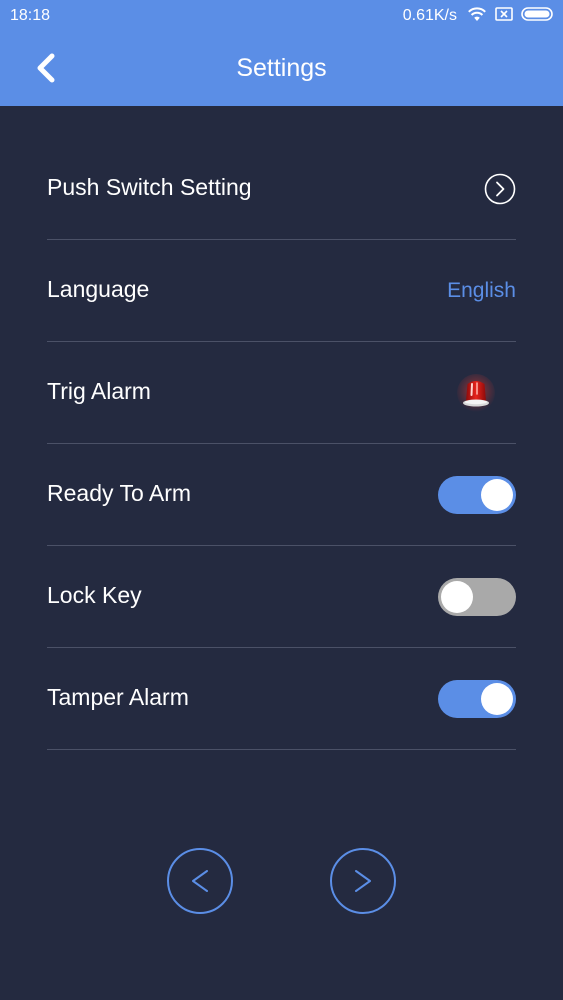 The image size is (563, 1000). What do you see at coordinates (118, 697) in the screenshot?
I see `setting-label: Tamper Alarm` at bounding box center [118, 697].